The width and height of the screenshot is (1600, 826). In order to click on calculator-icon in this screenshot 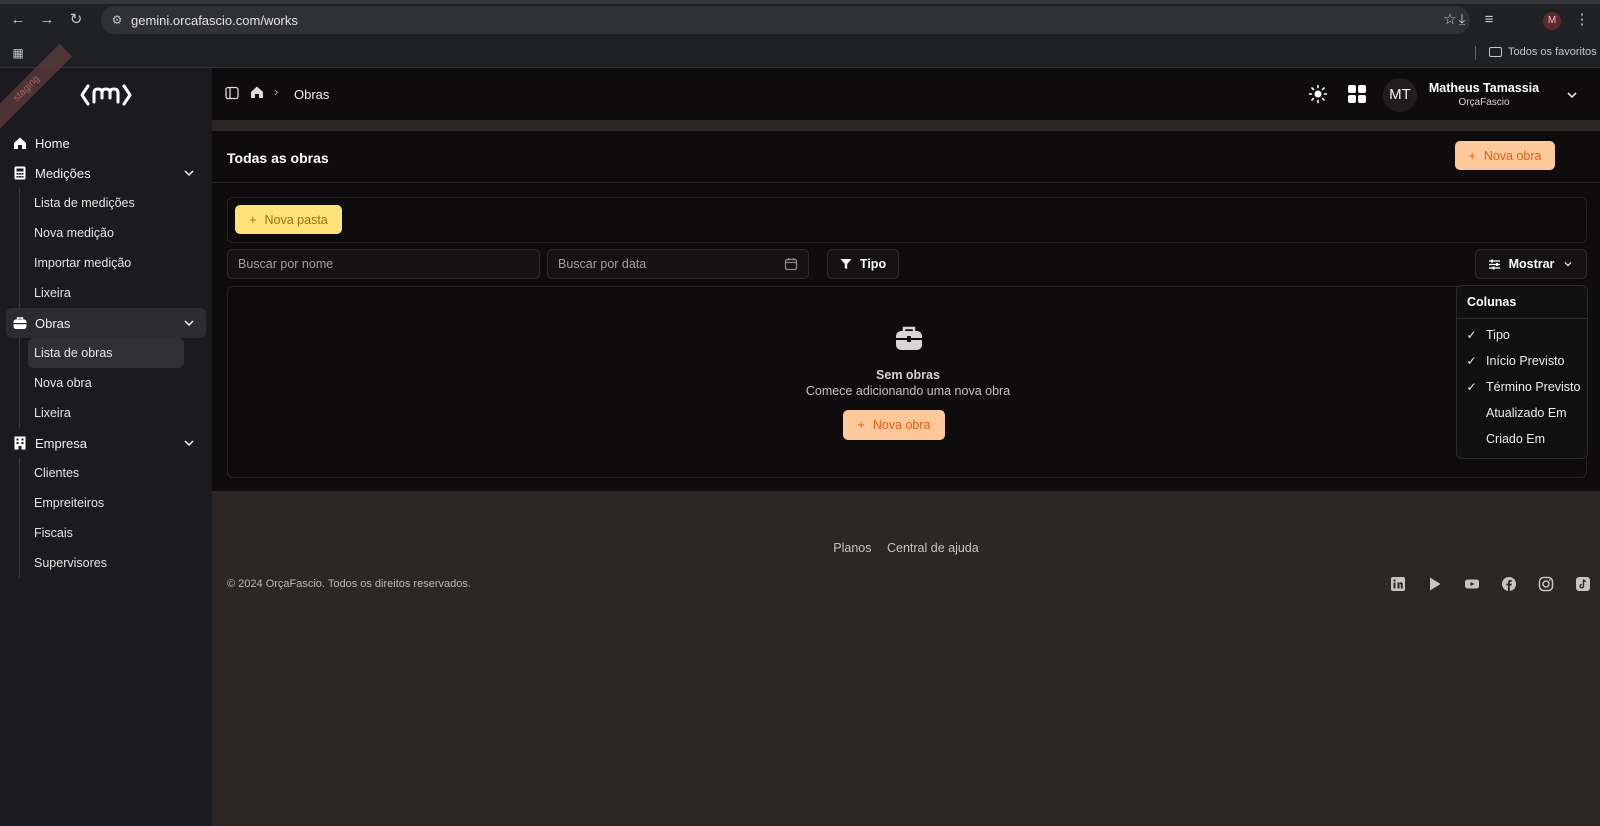, I will do `click(20, 173)`.